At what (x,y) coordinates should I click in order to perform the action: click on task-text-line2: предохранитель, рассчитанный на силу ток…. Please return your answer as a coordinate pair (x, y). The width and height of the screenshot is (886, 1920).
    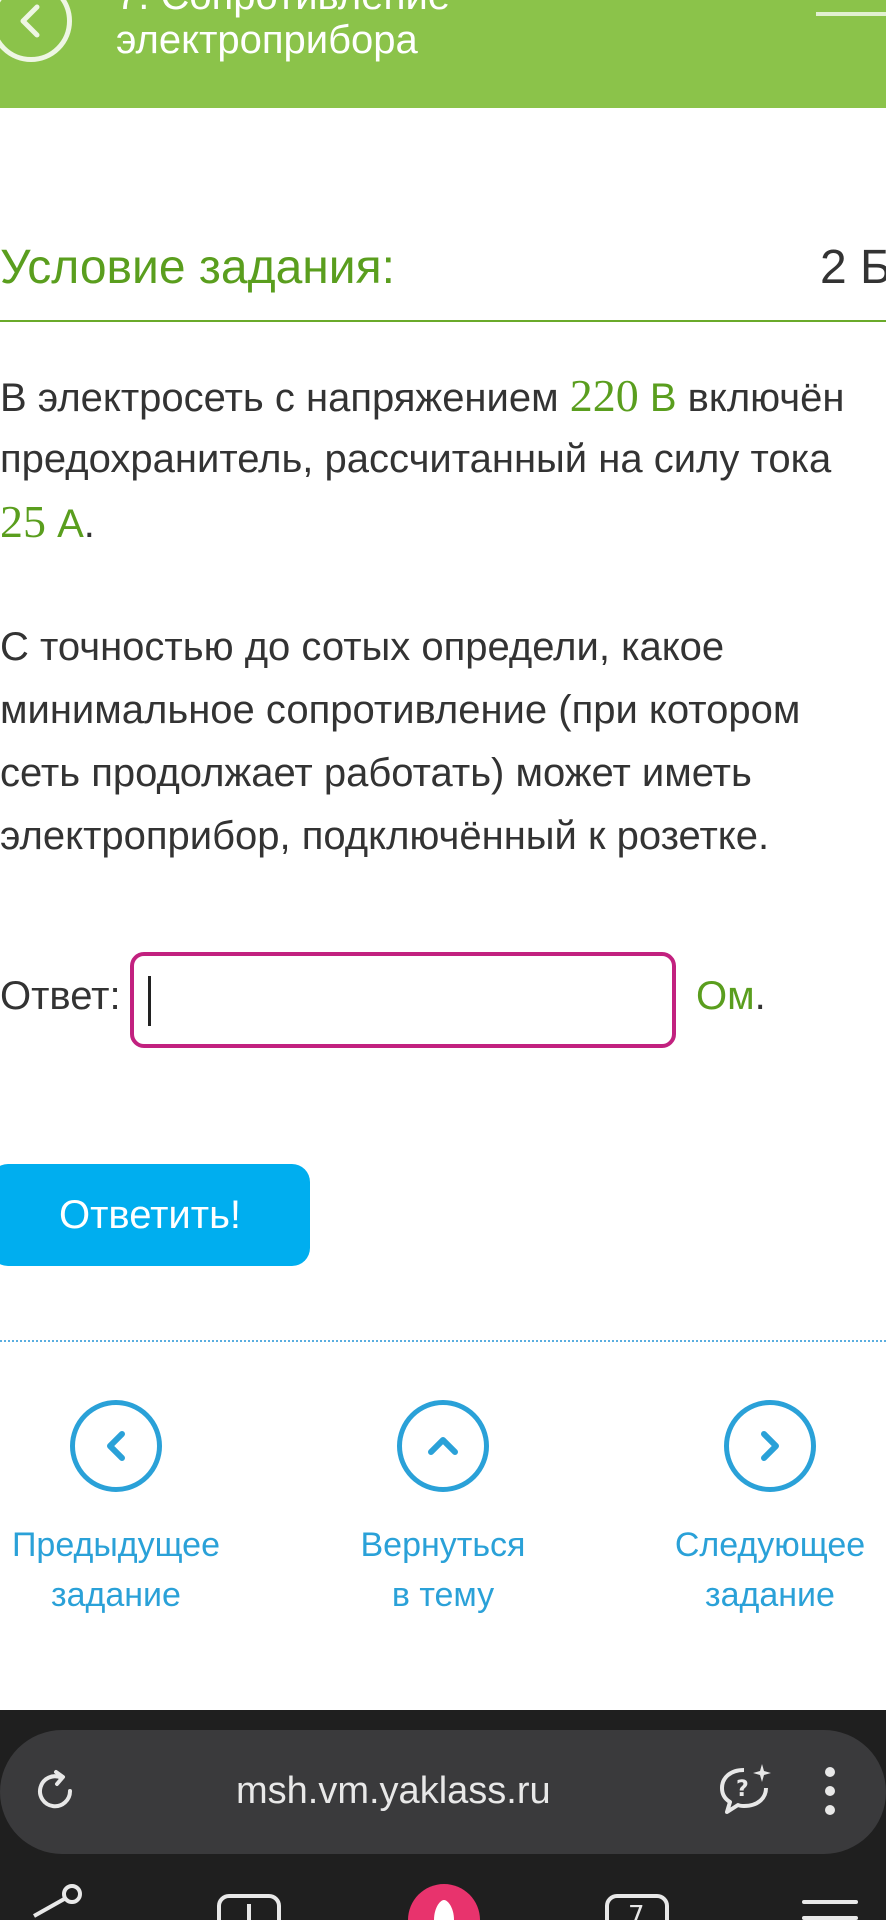
    Looking at the image, I should click on (416, 459).